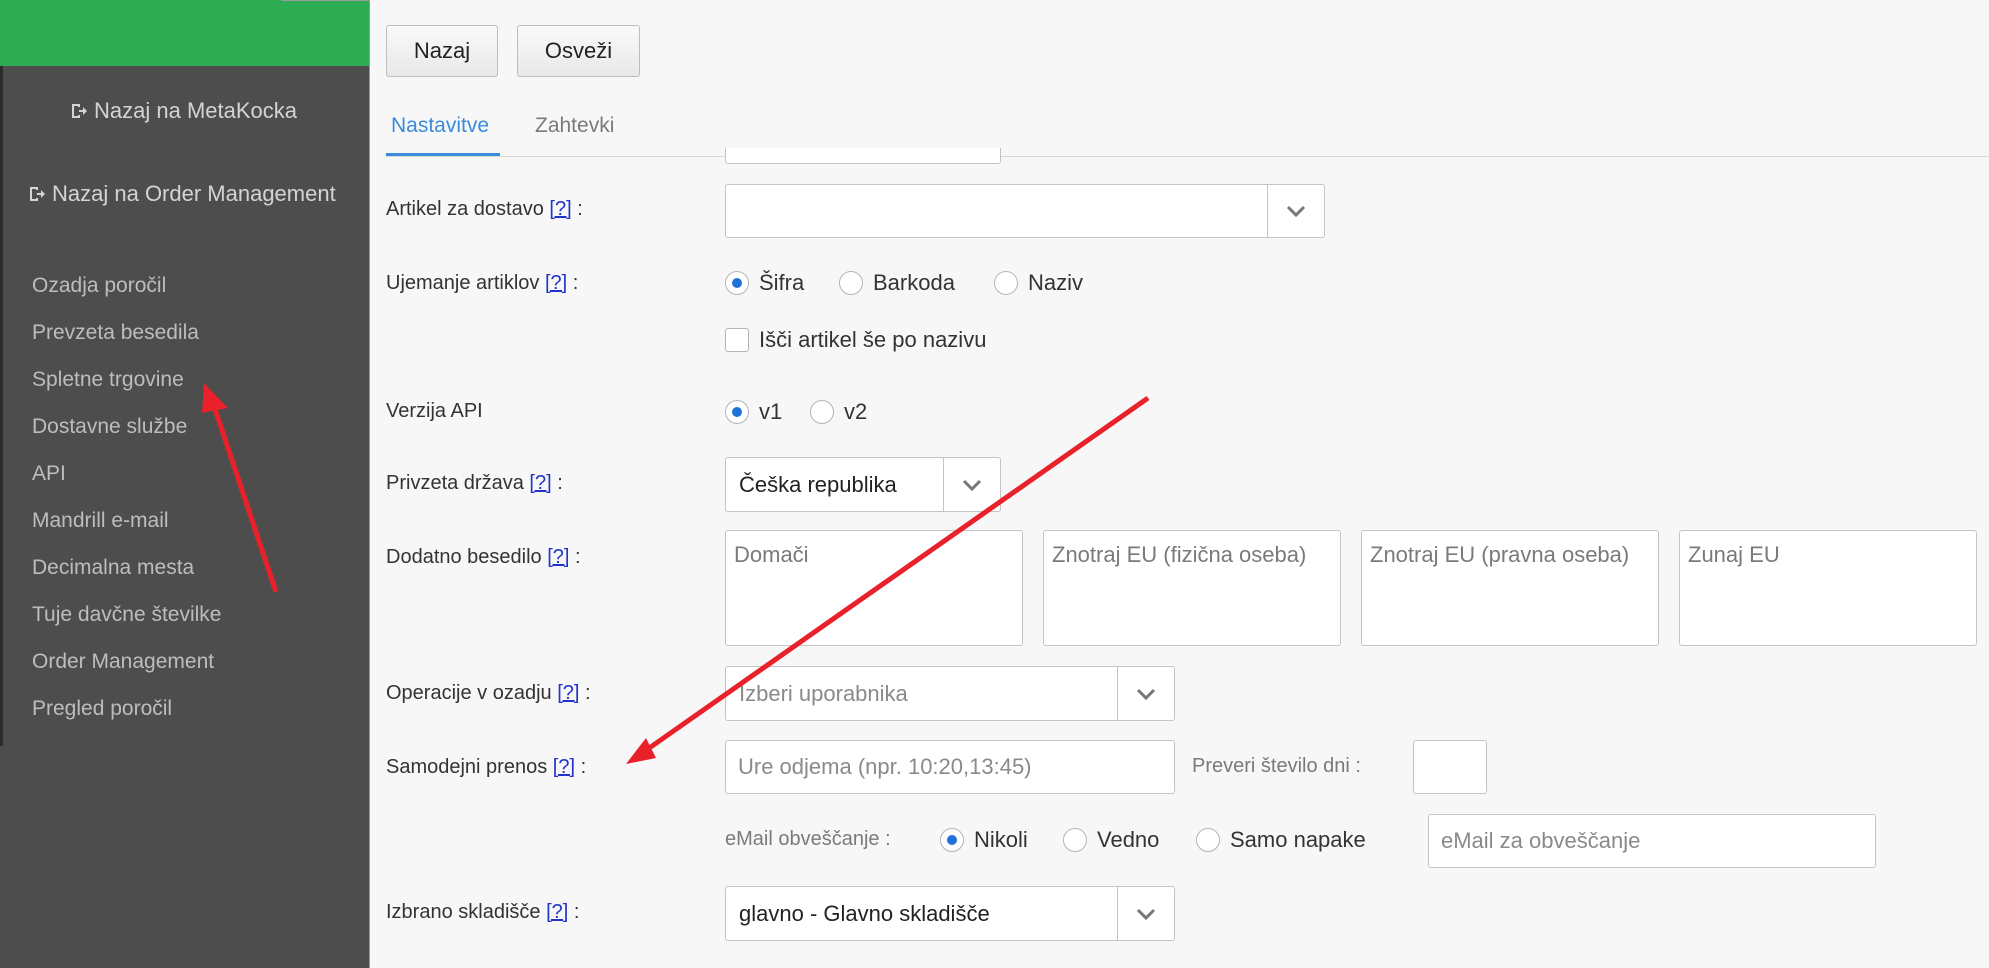  What do you see at coordinates (488, 693) in the screenshot?
I see `background-ops-label: Operacije v ozadju [?] :` at bounding box center [488, 693].